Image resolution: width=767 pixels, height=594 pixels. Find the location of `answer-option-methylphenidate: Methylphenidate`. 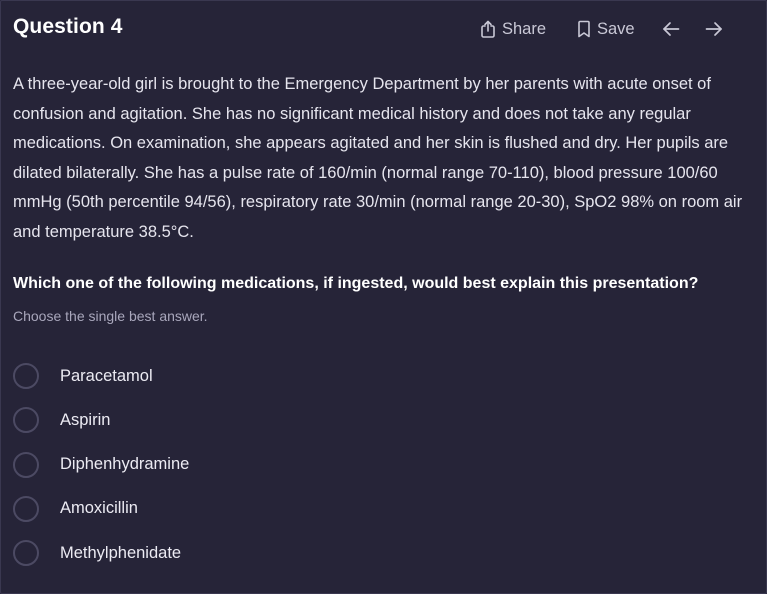

answer-option-methylphenidate: Methylphenidate is located at coordinates (263, 553).